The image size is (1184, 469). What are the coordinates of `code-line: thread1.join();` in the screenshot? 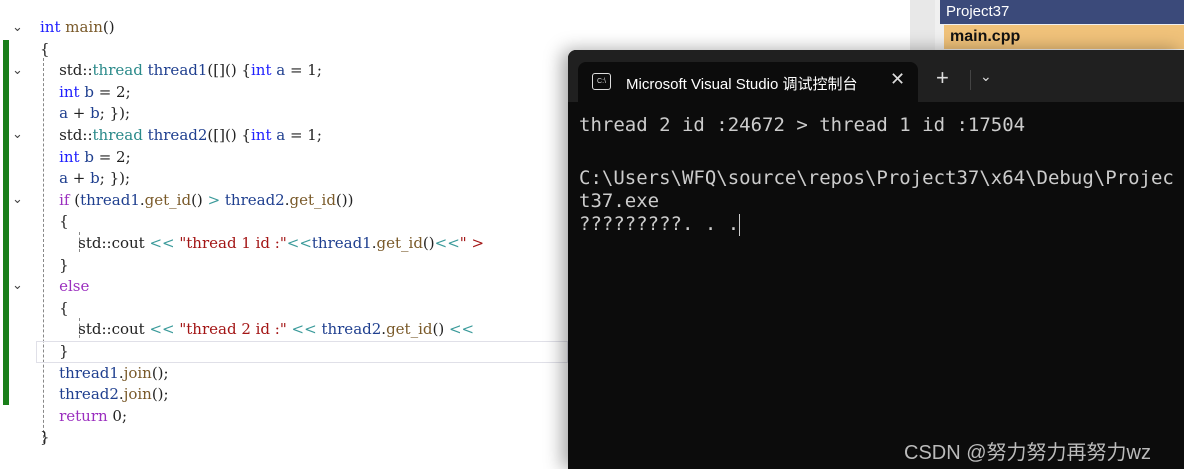 It's located at (104, 374).